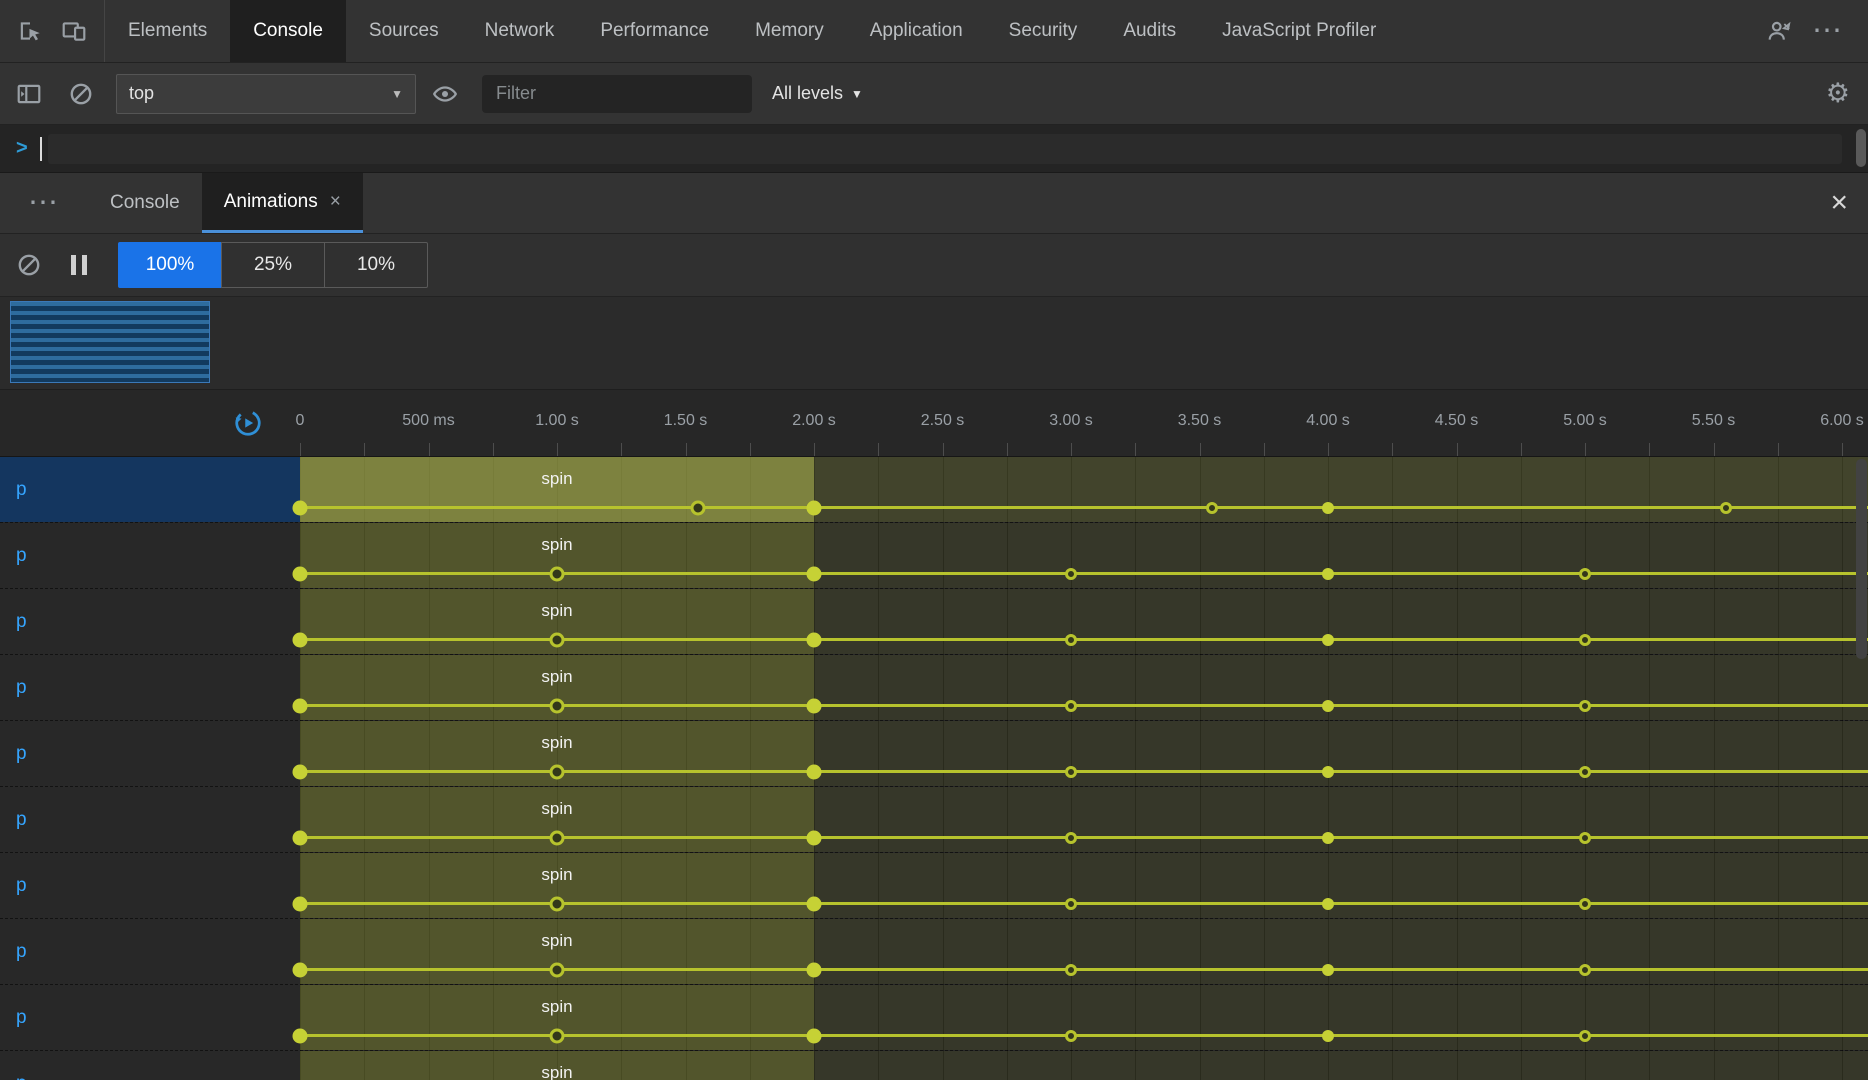  I want to click on tab-security: Security, so click(1043, 31).